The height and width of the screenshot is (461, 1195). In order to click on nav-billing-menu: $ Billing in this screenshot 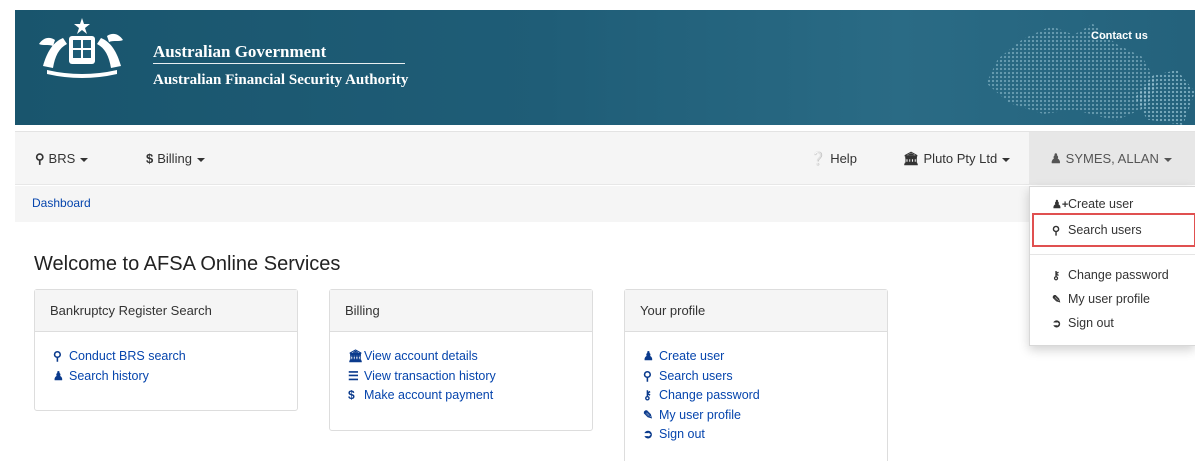, I will do `click(175, 158)`.